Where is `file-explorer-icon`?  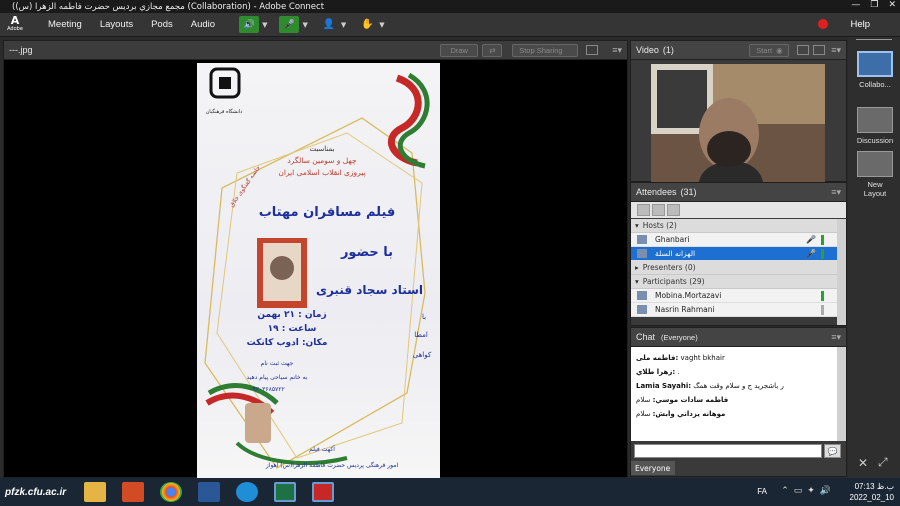 file-explorer-icon is located at coordinates (95, 492).